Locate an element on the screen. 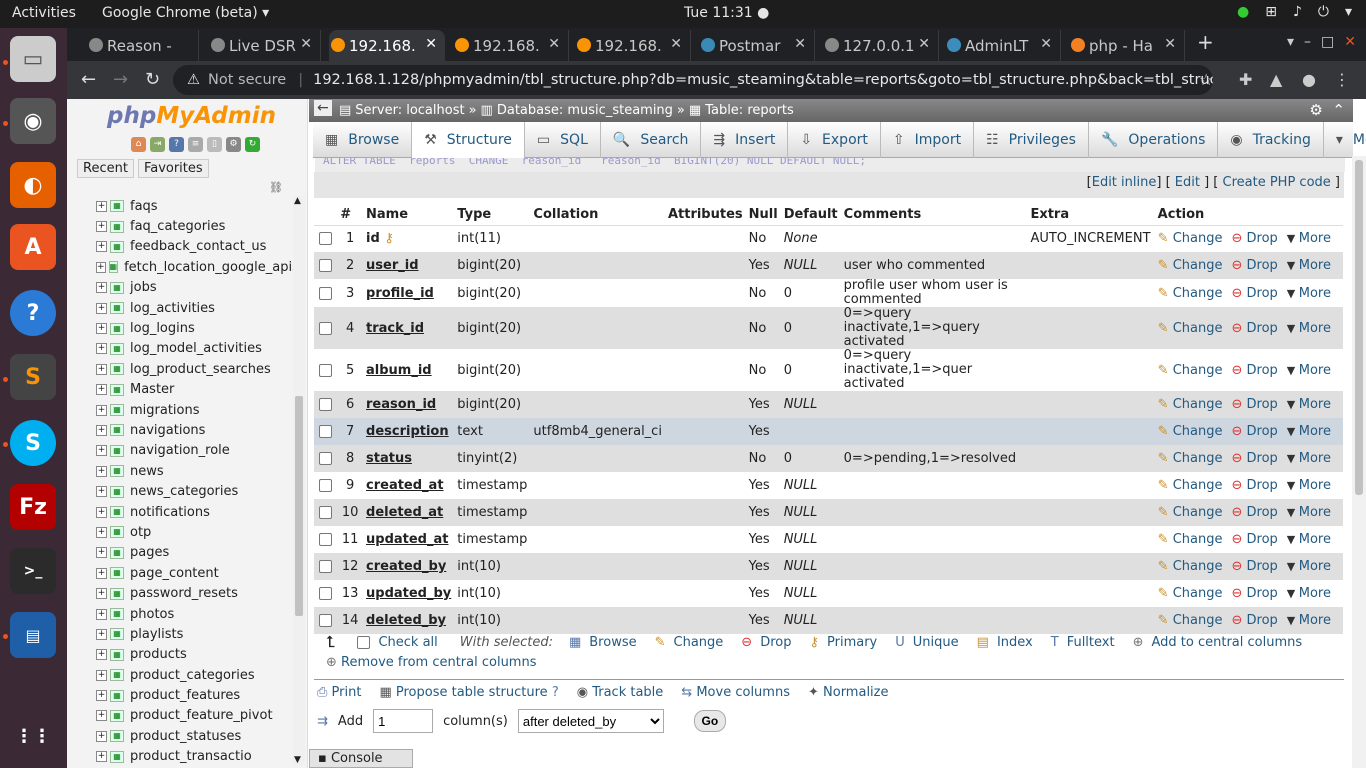 The height and width of the screenshot is (768, 1366). edit-link: Edit is located at coordinates (1187, 182).